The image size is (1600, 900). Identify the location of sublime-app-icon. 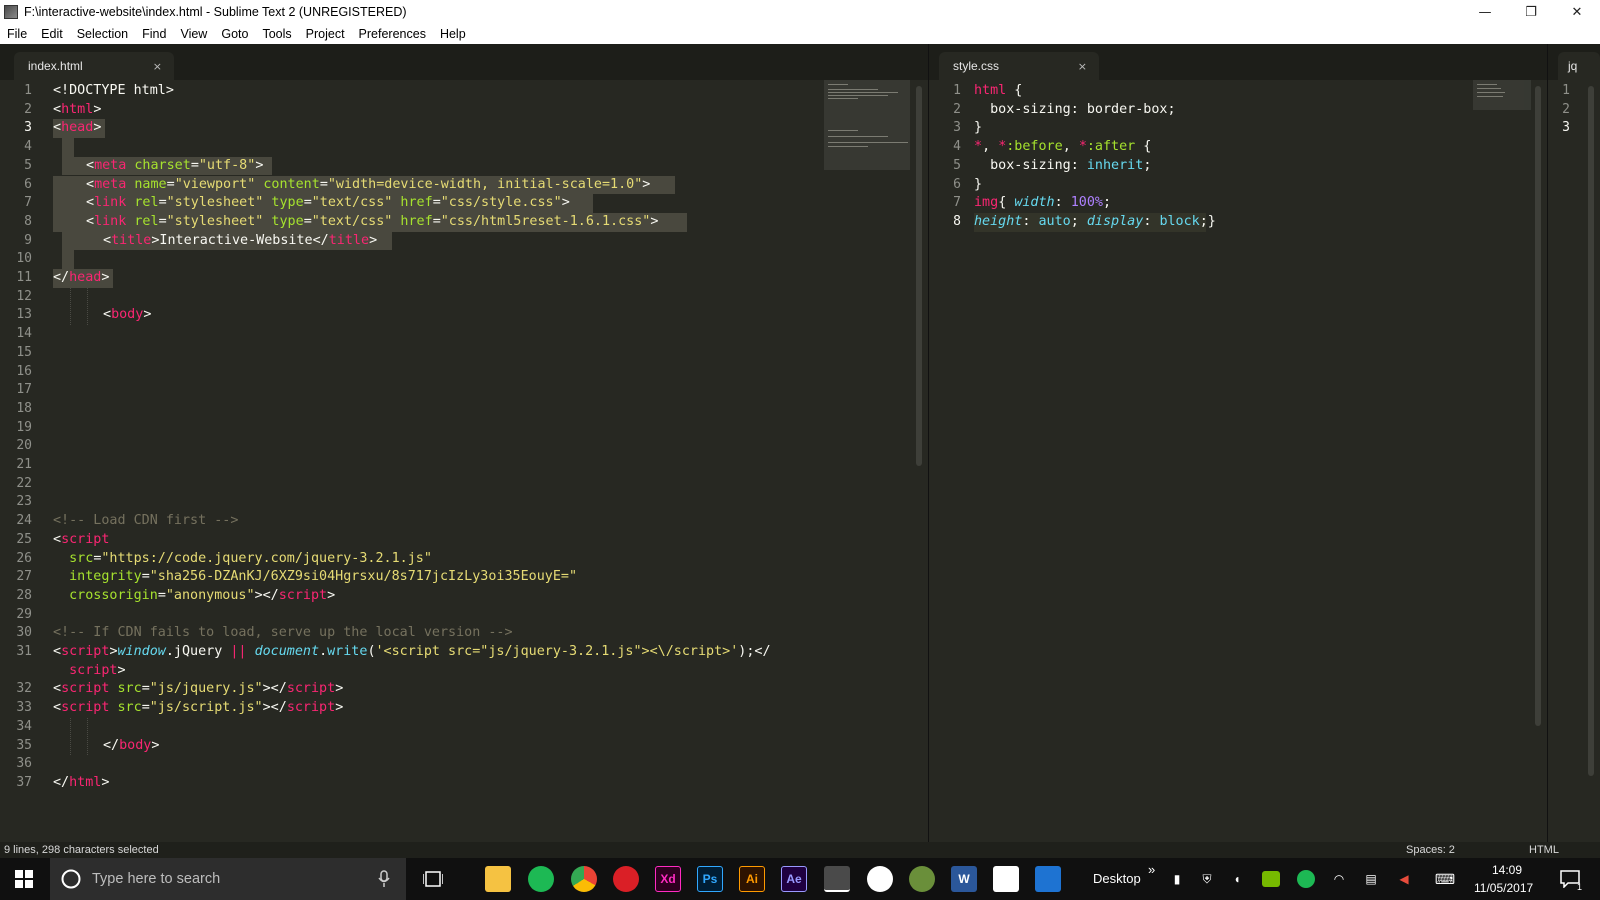
(11, 12).